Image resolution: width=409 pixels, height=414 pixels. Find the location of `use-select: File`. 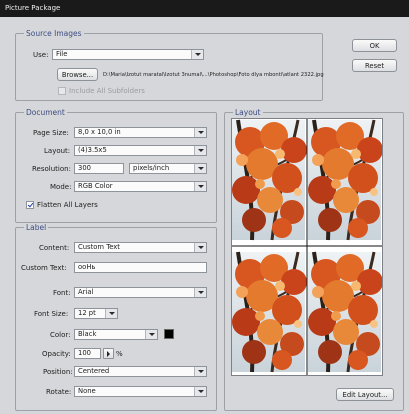

use-select: File is located at coordinates (128, 54).